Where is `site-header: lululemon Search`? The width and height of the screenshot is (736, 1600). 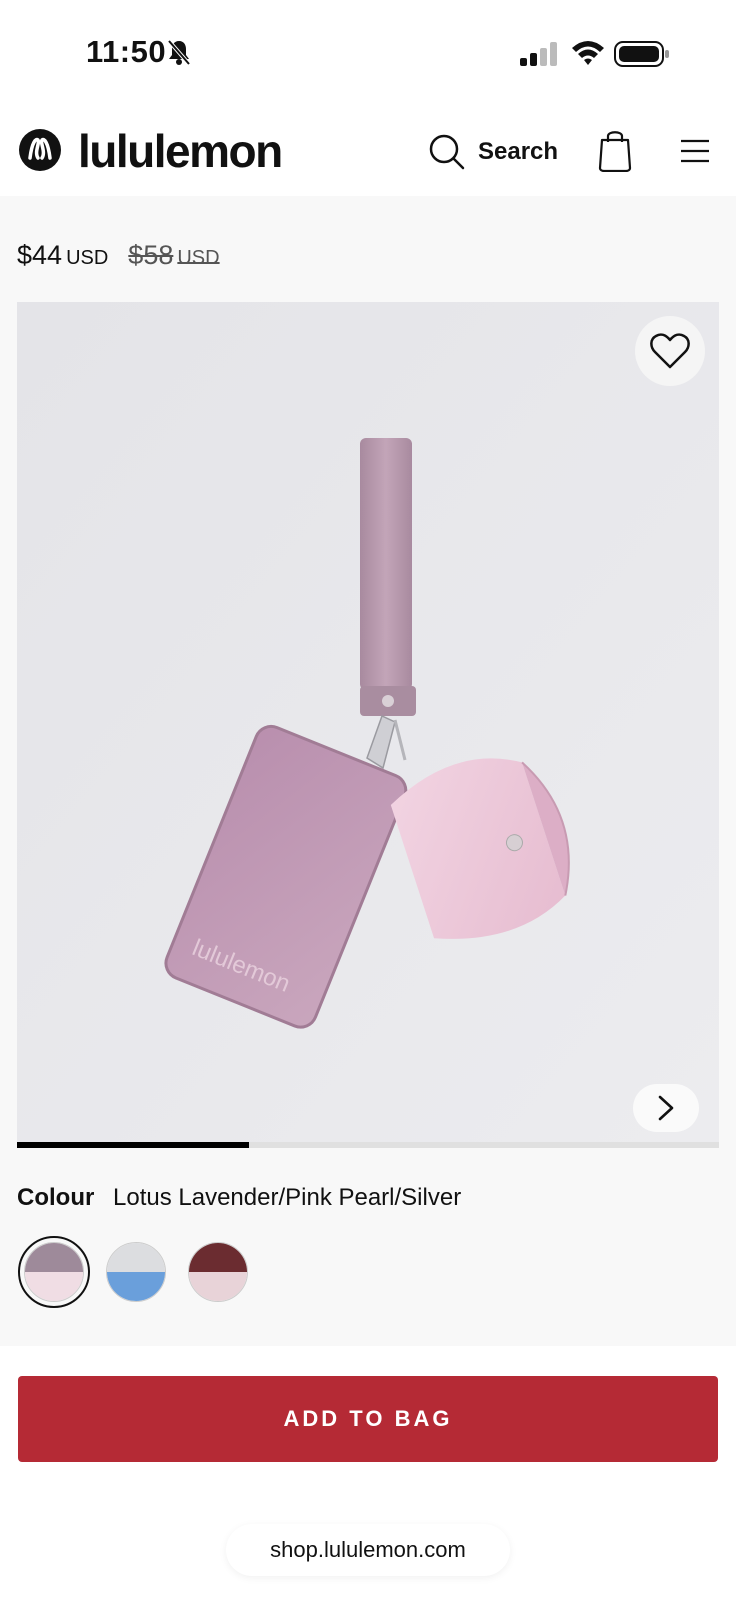 site-header: lululemon Search is located at coordinates (368, 153).